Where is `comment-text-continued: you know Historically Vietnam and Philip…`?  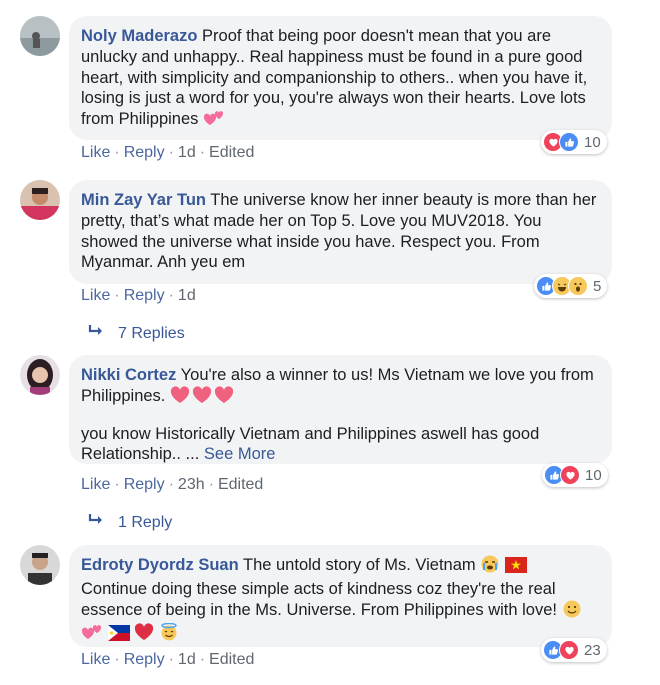 comment-text-continued: you know Historically Vietnam and Philip… is located at coordinates (310, 444).